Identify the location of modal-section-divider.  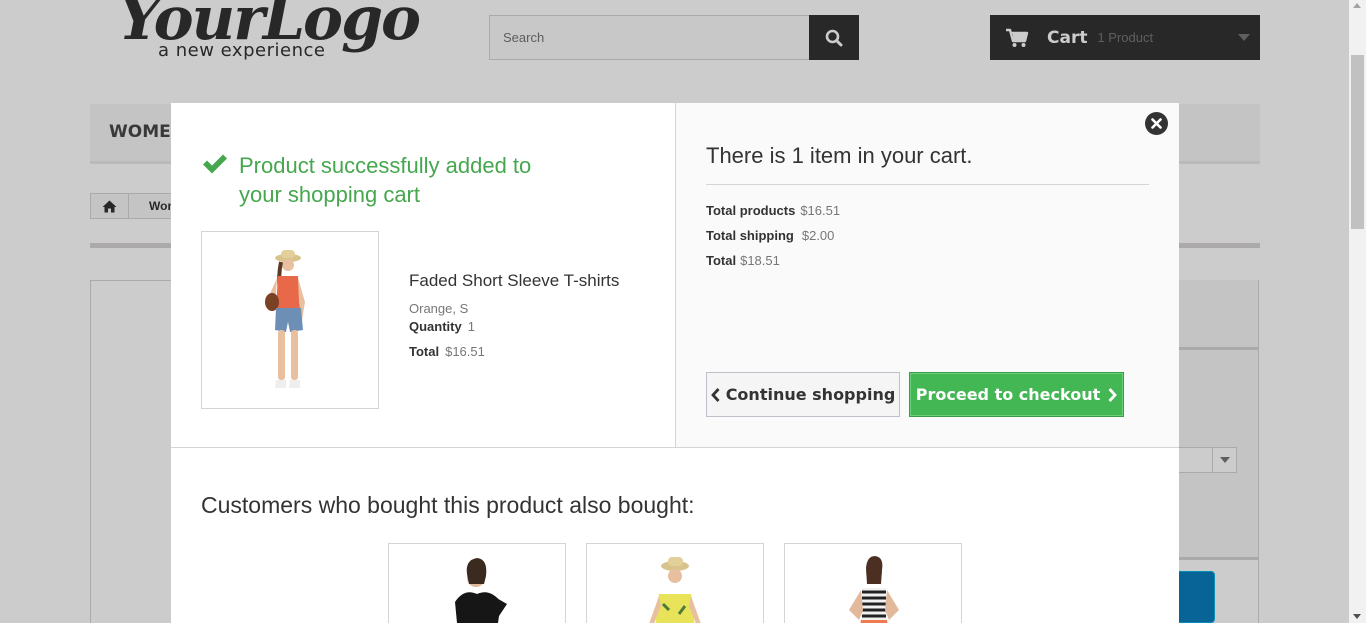
(675, 447).